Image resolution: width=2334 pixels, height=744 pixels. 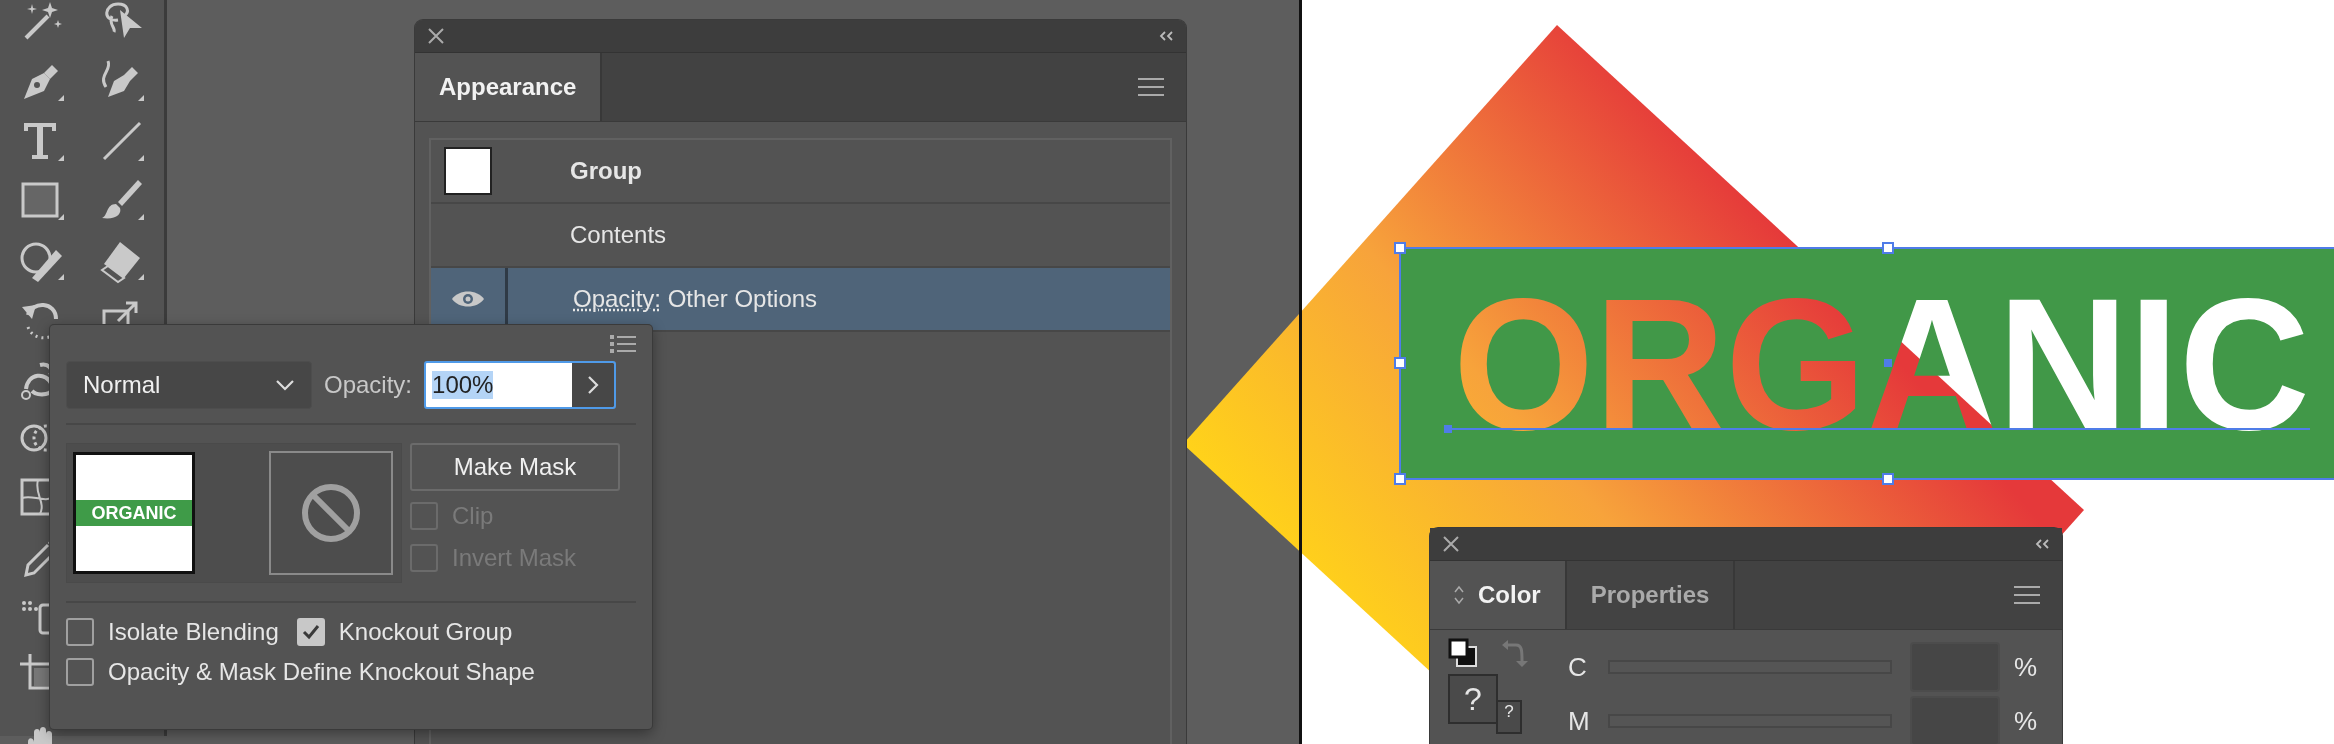 I want to click on panel-tab: Appearance, so click(x=509, y=87).